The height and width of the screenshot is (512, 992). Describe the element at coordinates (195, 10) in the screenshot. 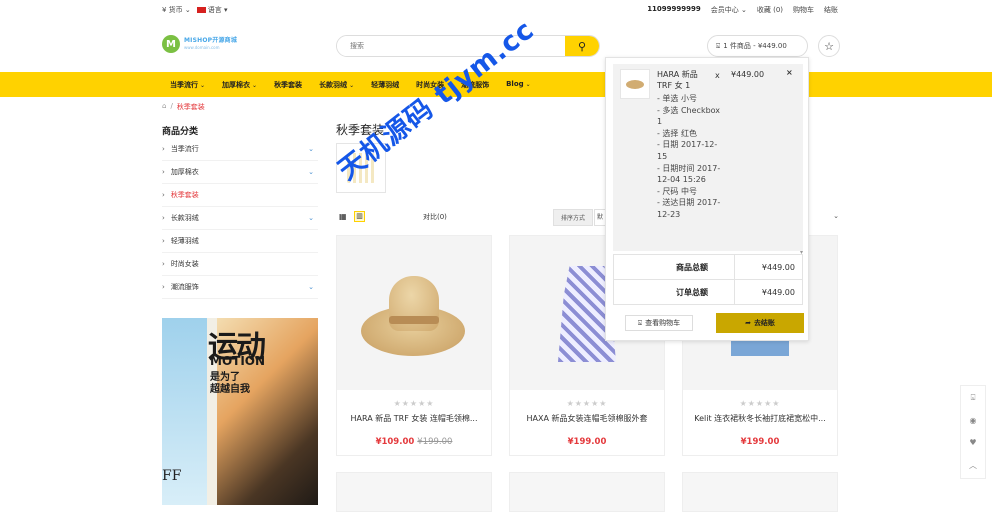

I see `locale-switchers: ¥ 货币 ⌄ 语言 ▾` at that location.